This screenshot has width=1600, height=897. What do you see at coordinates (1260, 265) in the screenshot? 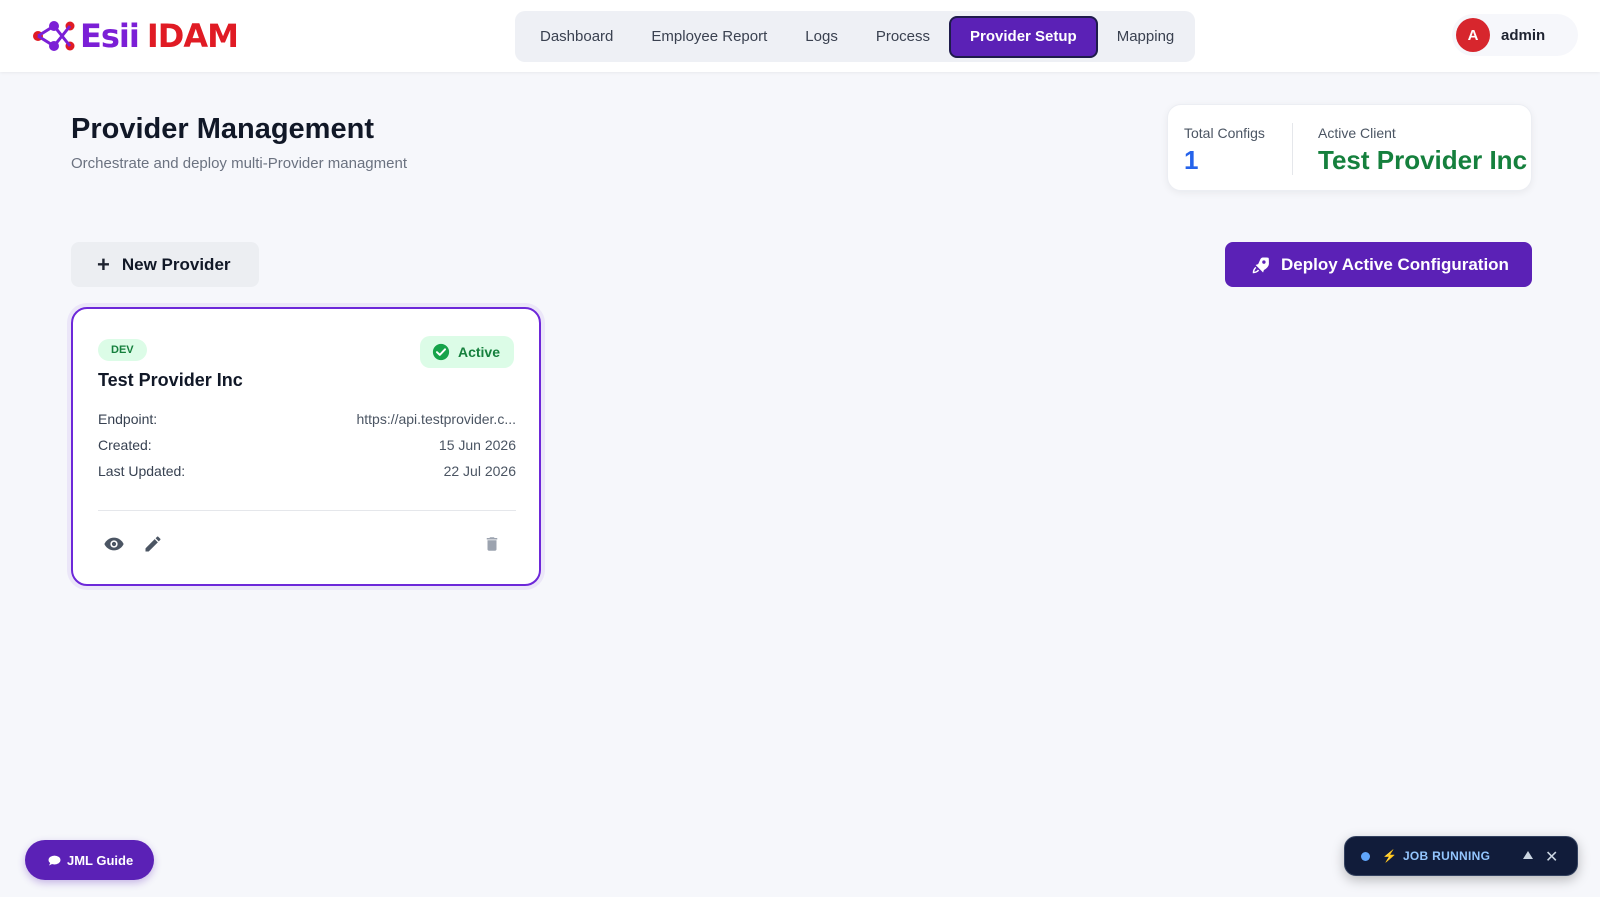
I see `rocket-icon` at bounding box center [1260, 265].